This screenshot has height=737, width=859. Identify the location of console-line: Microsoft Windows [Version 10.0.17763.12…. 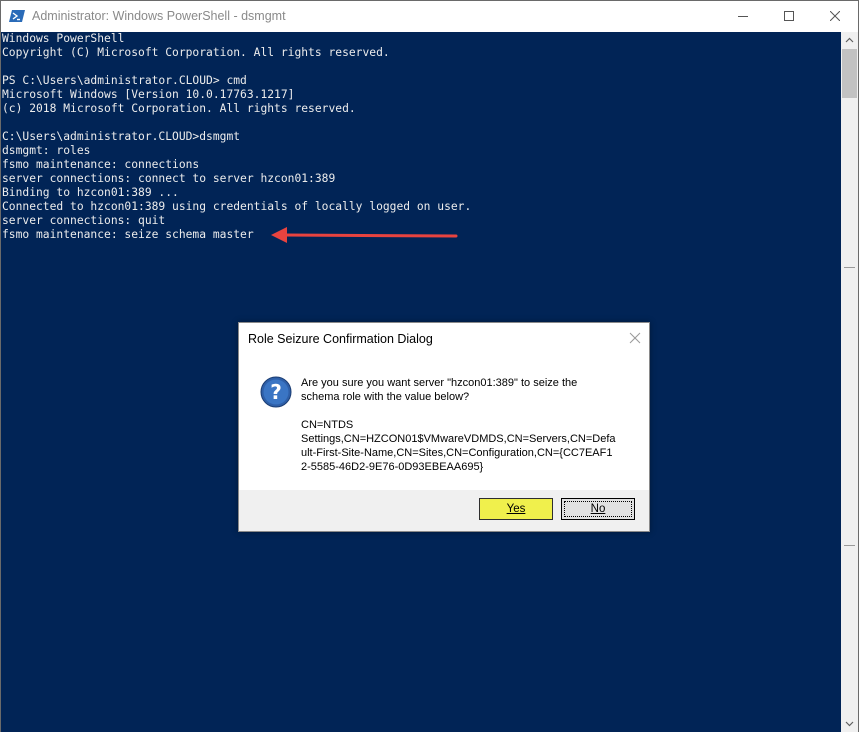
(148, 94).